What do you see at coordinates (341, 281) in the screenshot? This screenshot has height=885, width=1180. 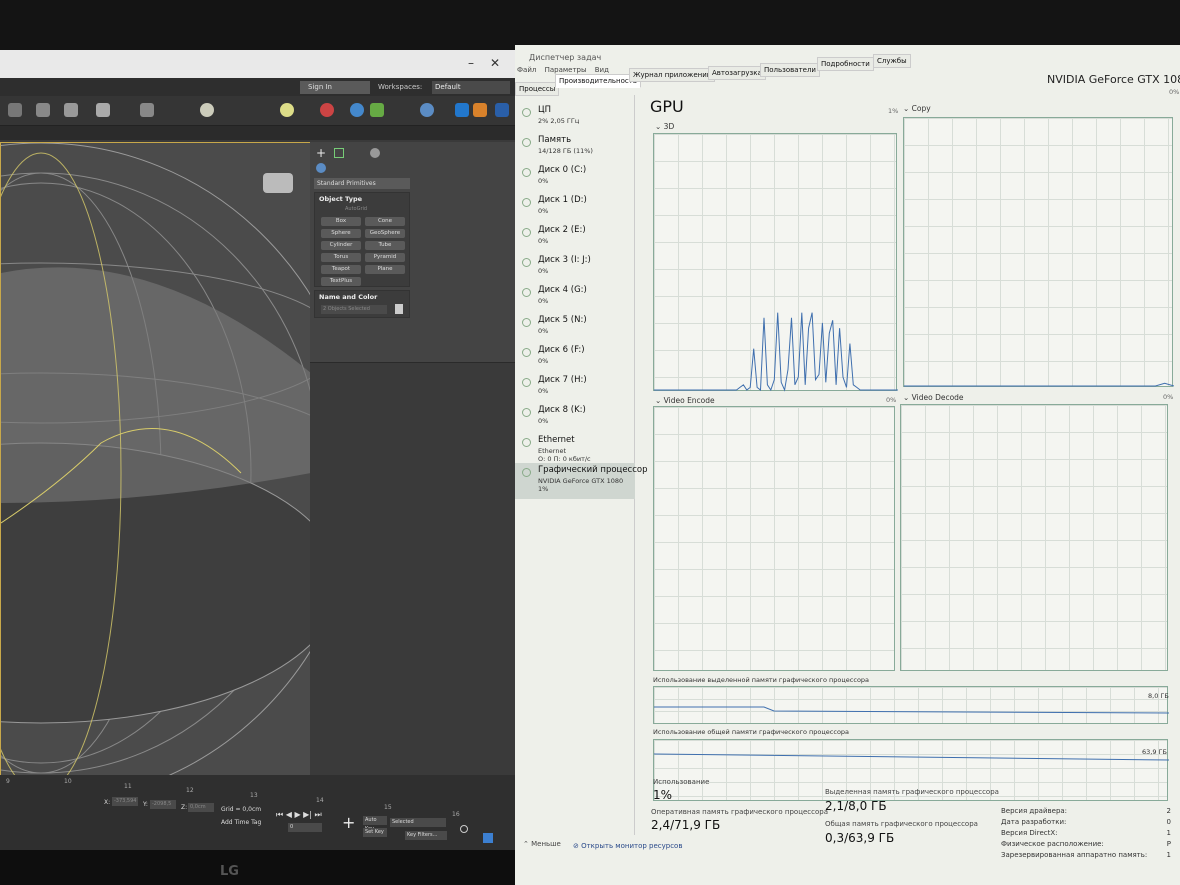 I see `textplus-button: TextPlus` at bounding box center [341, 281].